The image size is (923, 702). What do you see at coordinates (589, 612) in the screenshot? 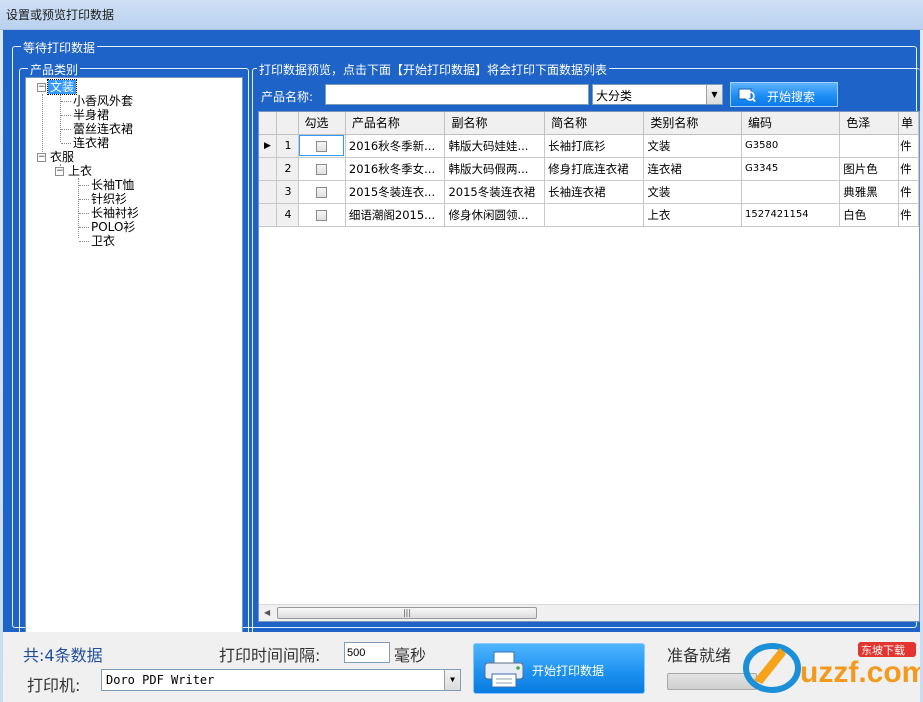
I see `horizontal-scrollbar: ◀ |||` at bounding box center [589, 612].